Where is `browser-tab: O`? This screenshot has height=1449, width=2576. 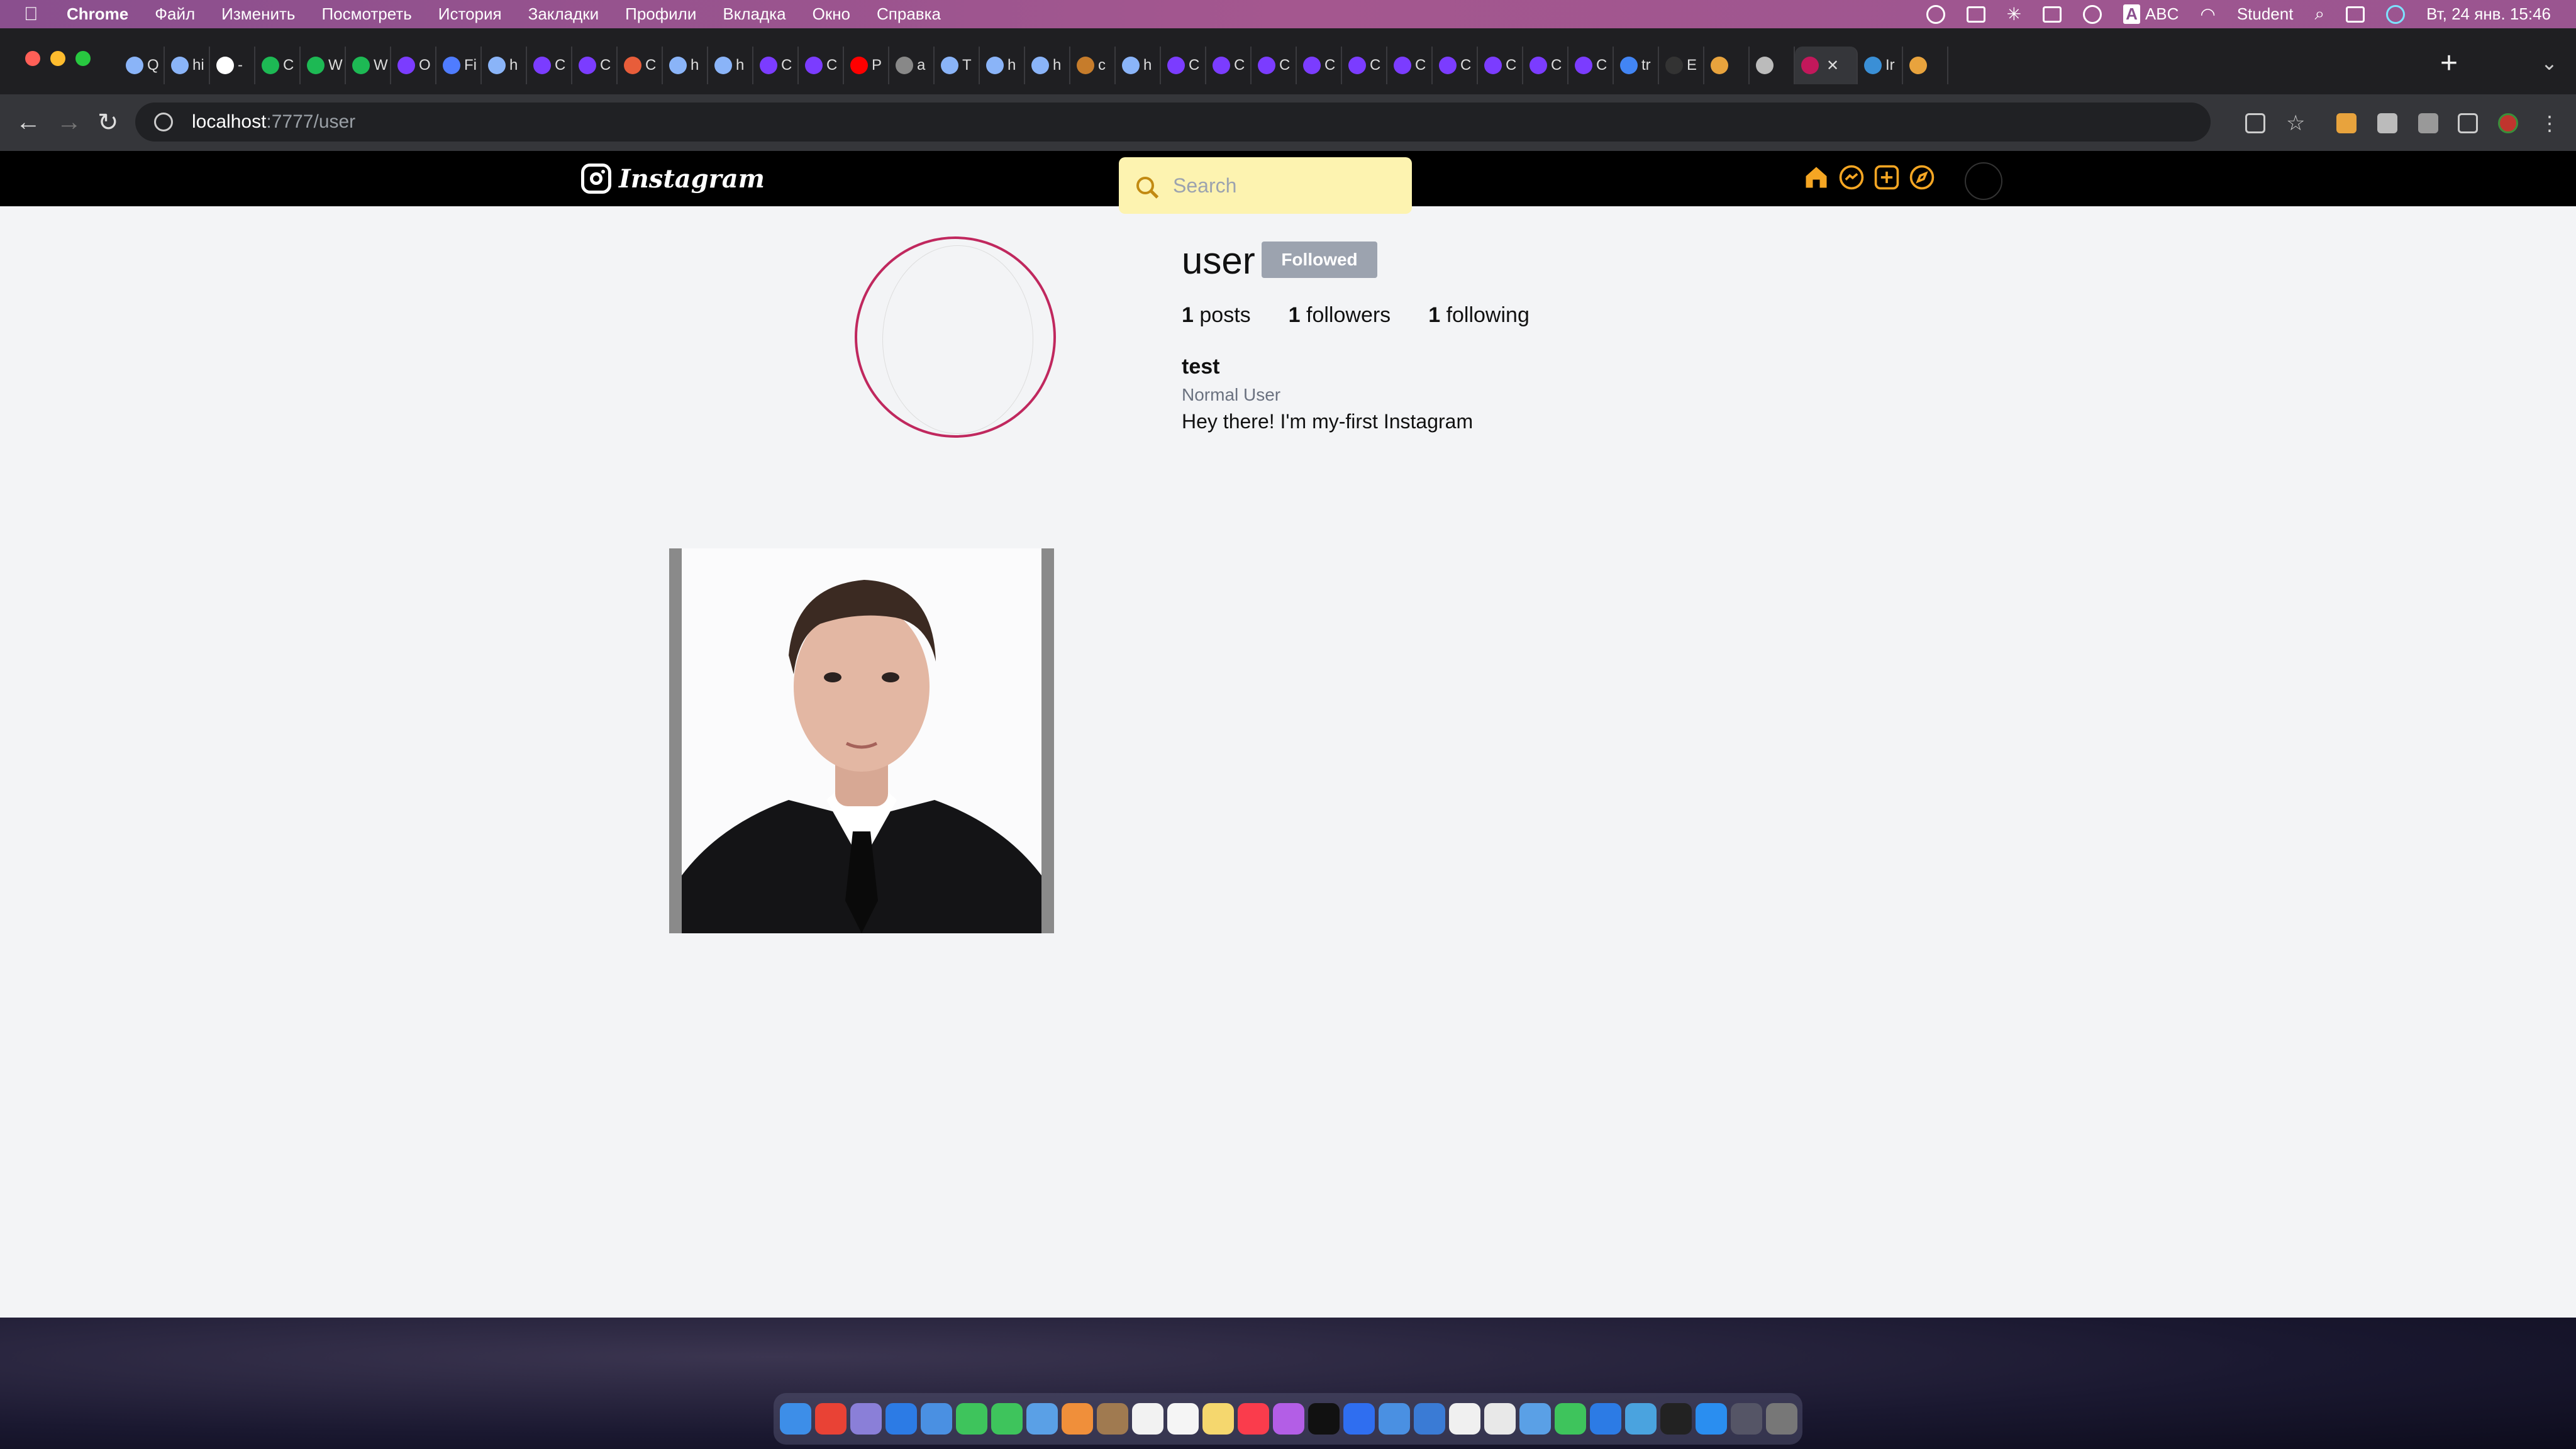
browser-tab: O is located at coordinates (413, 65).